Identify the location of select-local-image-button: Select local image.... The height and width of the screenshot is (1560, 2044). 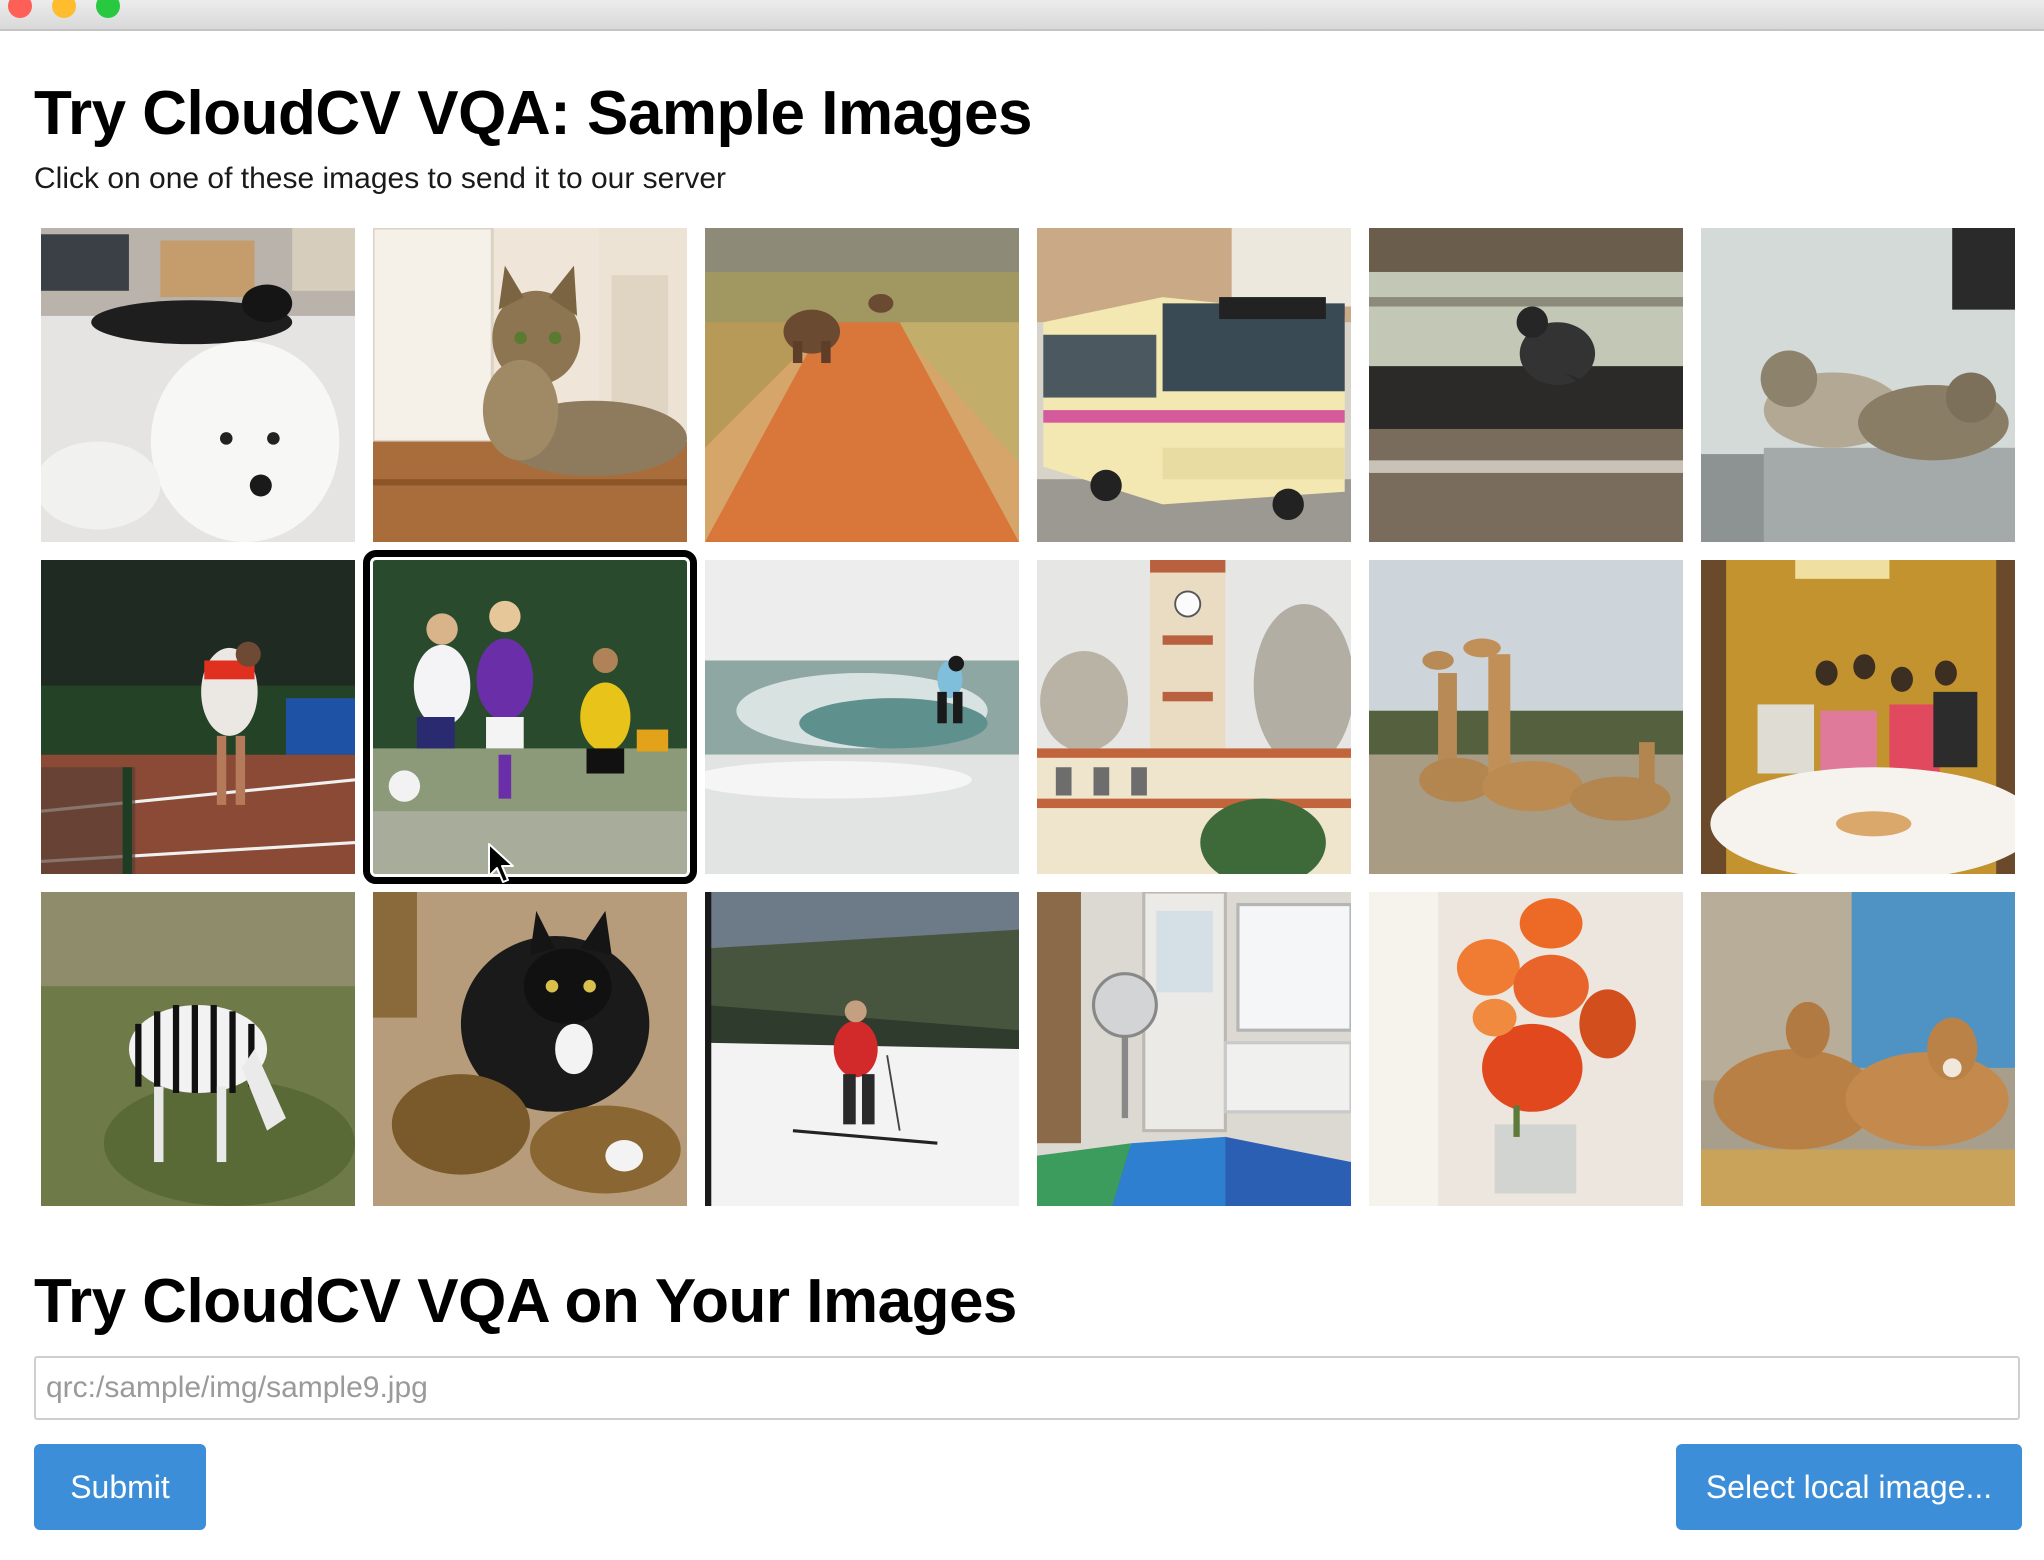
(1849, 1487).